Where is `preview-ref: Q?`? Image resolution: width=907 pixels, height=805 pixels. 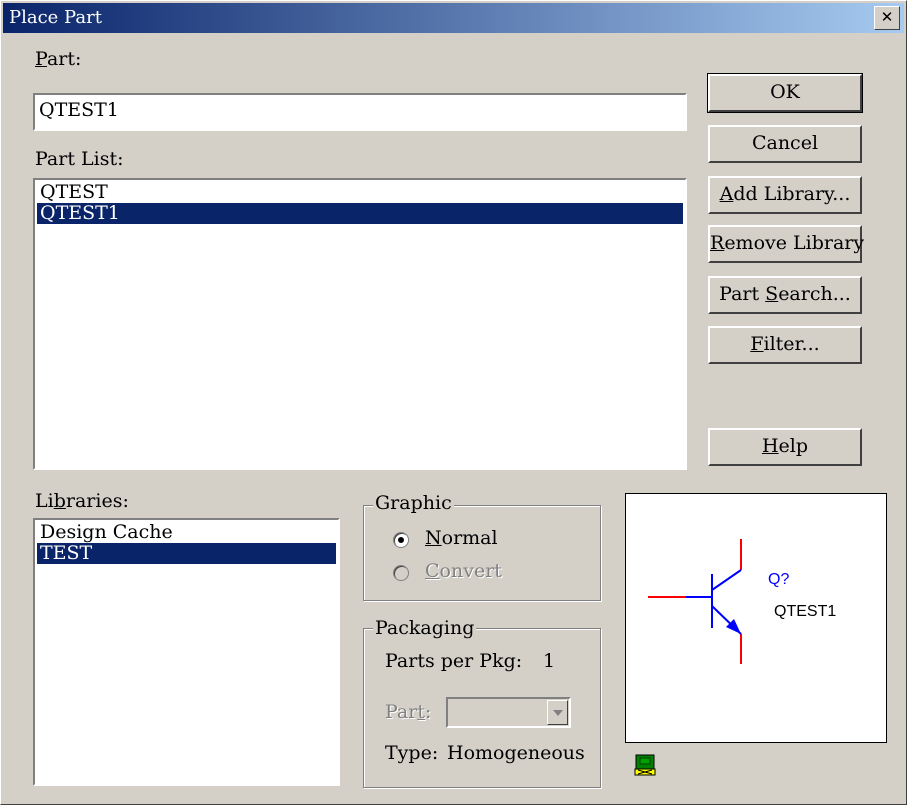
preview-ref: Q? is located at coordinates (778, 579).